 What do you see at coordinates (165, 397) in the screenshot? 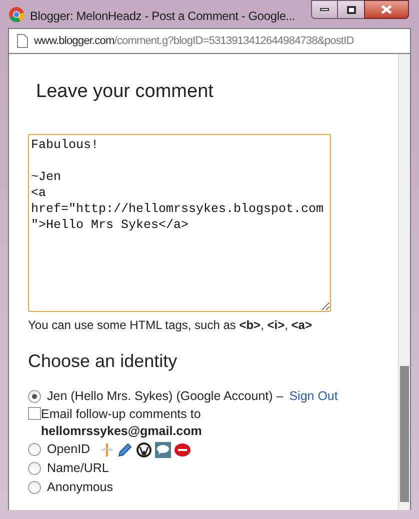
I see `identity-option-label: Jen (Hello Mrs. Sykes) (Google Account) –` at bounding box center [165, 397].